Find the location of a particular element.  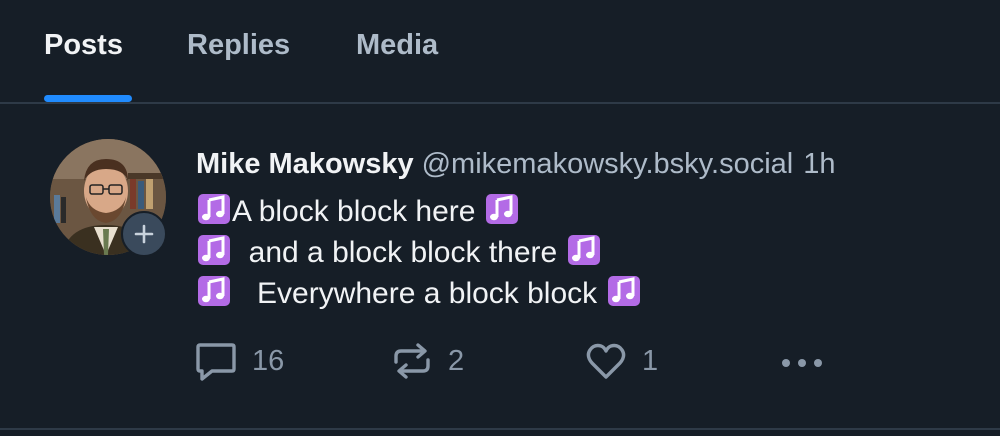

post-line-2: and a block block there is located at coordinates (586, 252).